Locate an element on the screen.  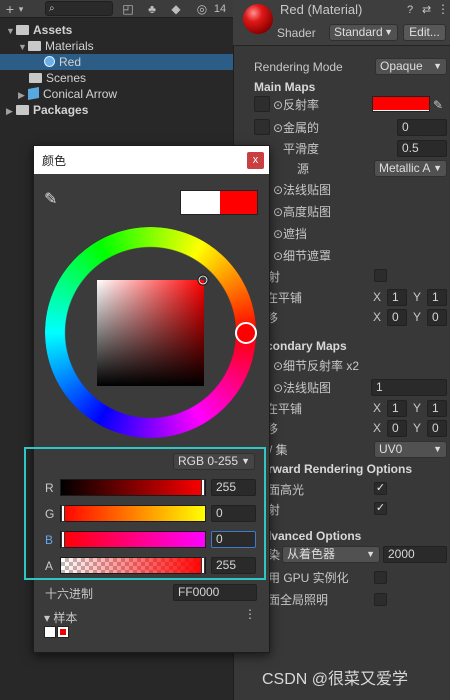
secondary-offset-y-label: Y is located at coordinates (417, 428).